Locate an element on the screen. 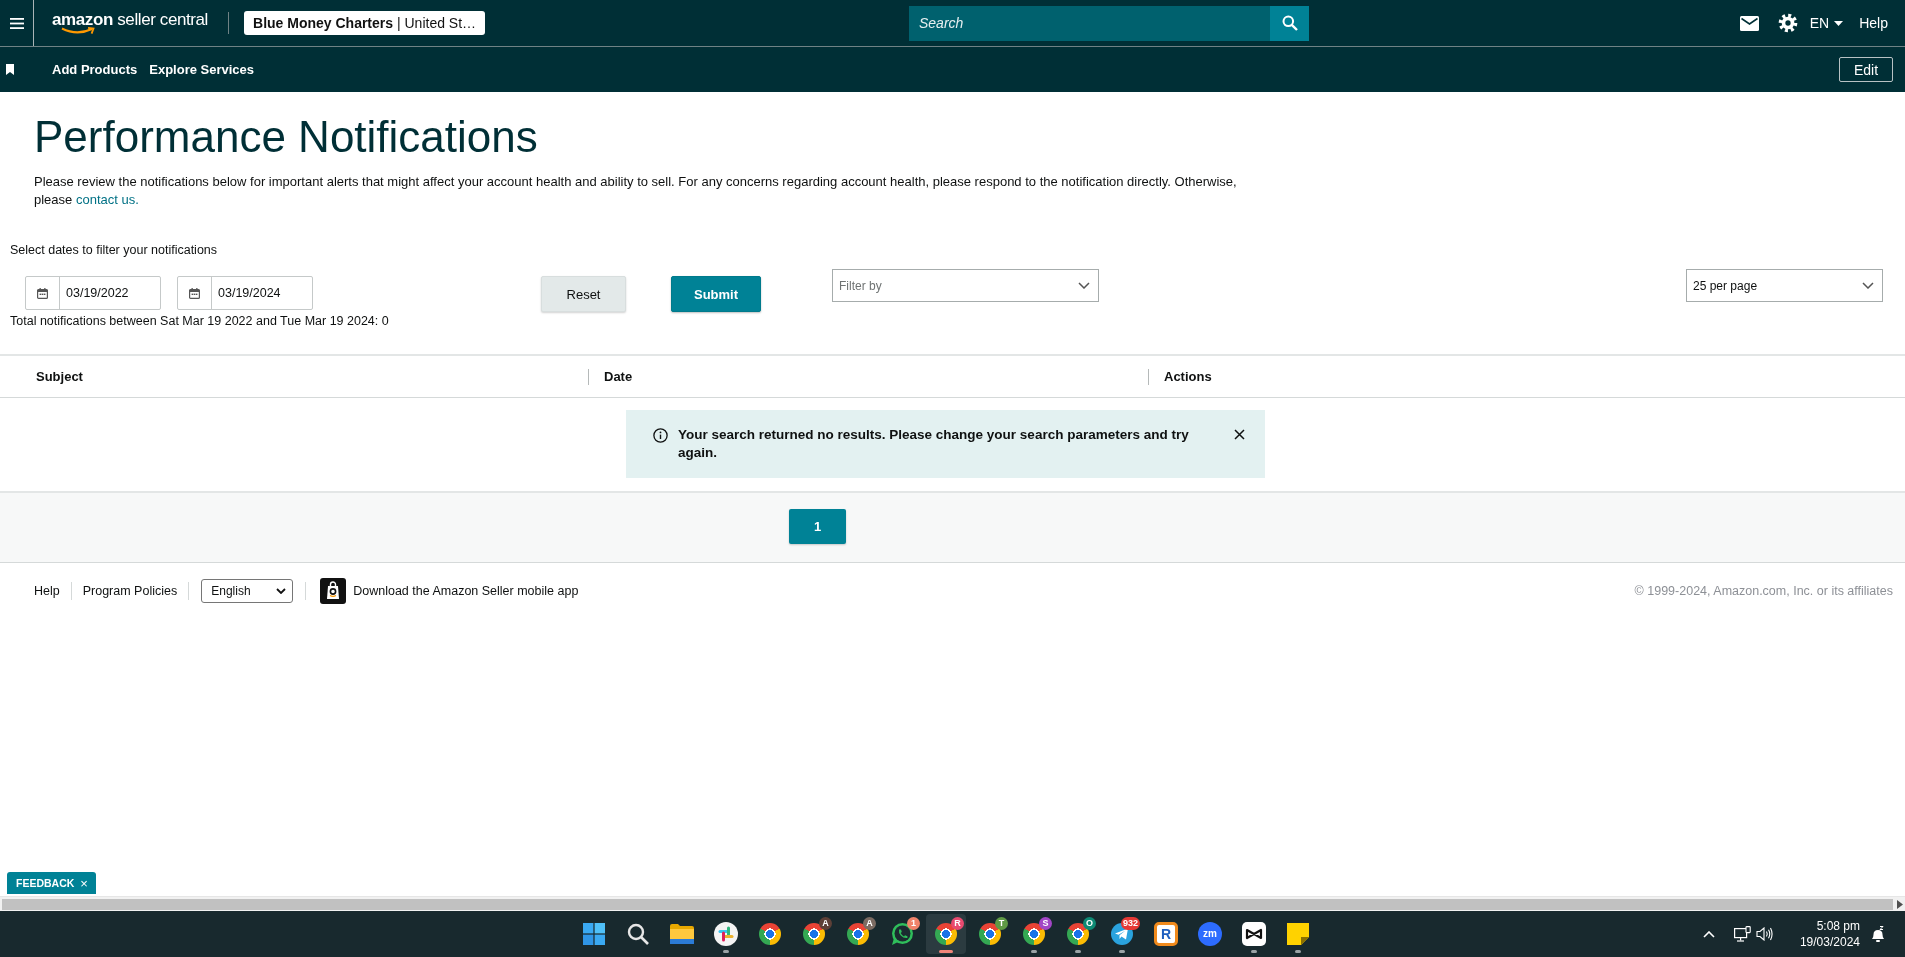 This screenshot has height=957, width=1905. filter-button: Submit is located at coordinates (716, 294).